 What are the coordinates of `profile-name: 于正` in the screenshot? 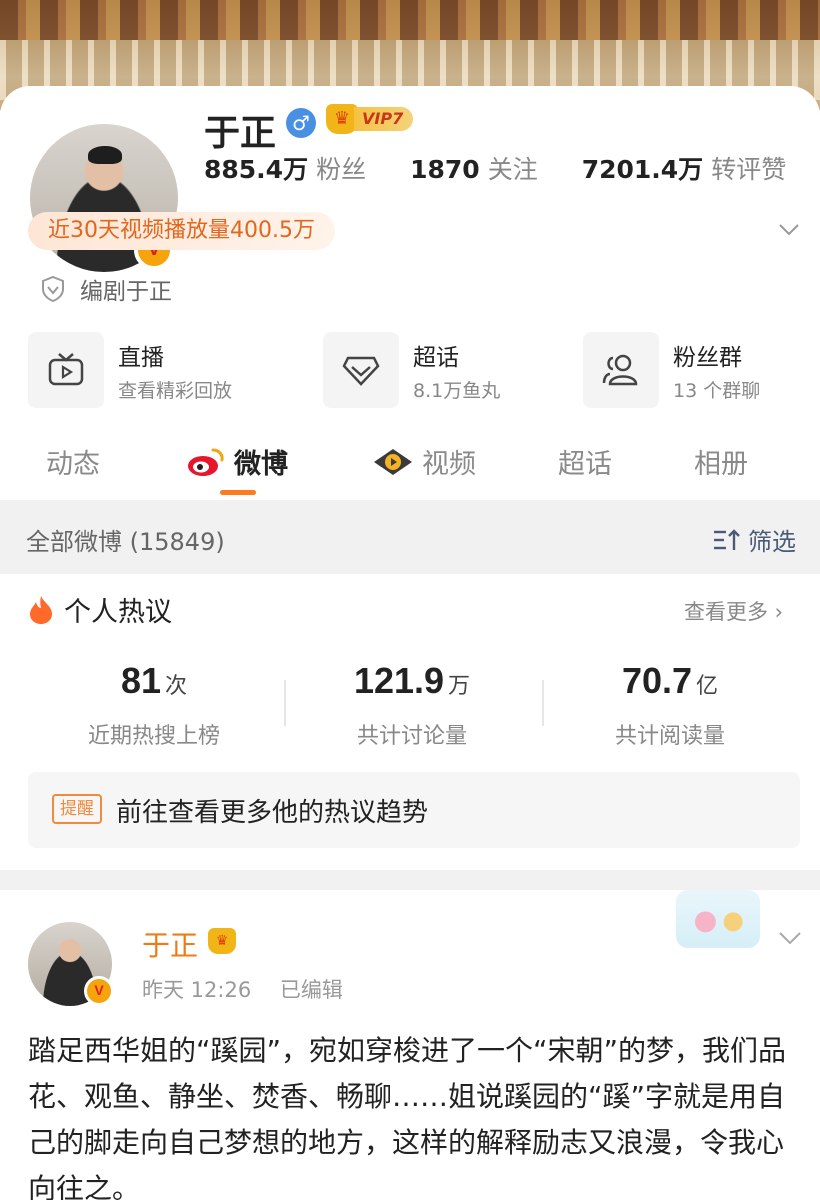 It's located at (240, 133).